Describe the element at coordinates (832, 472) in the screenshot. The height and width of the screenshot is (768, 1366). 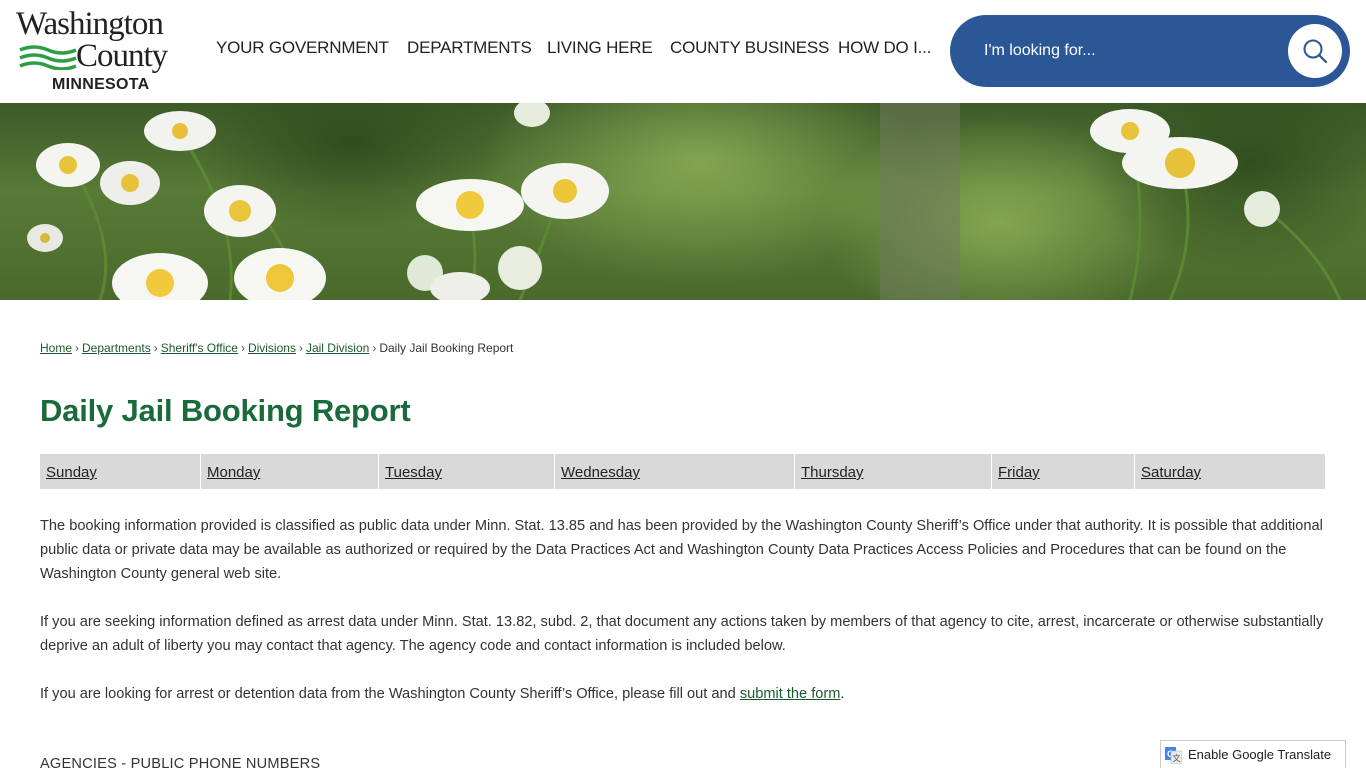
I see `day-link-thursday: Thursday` at that location.